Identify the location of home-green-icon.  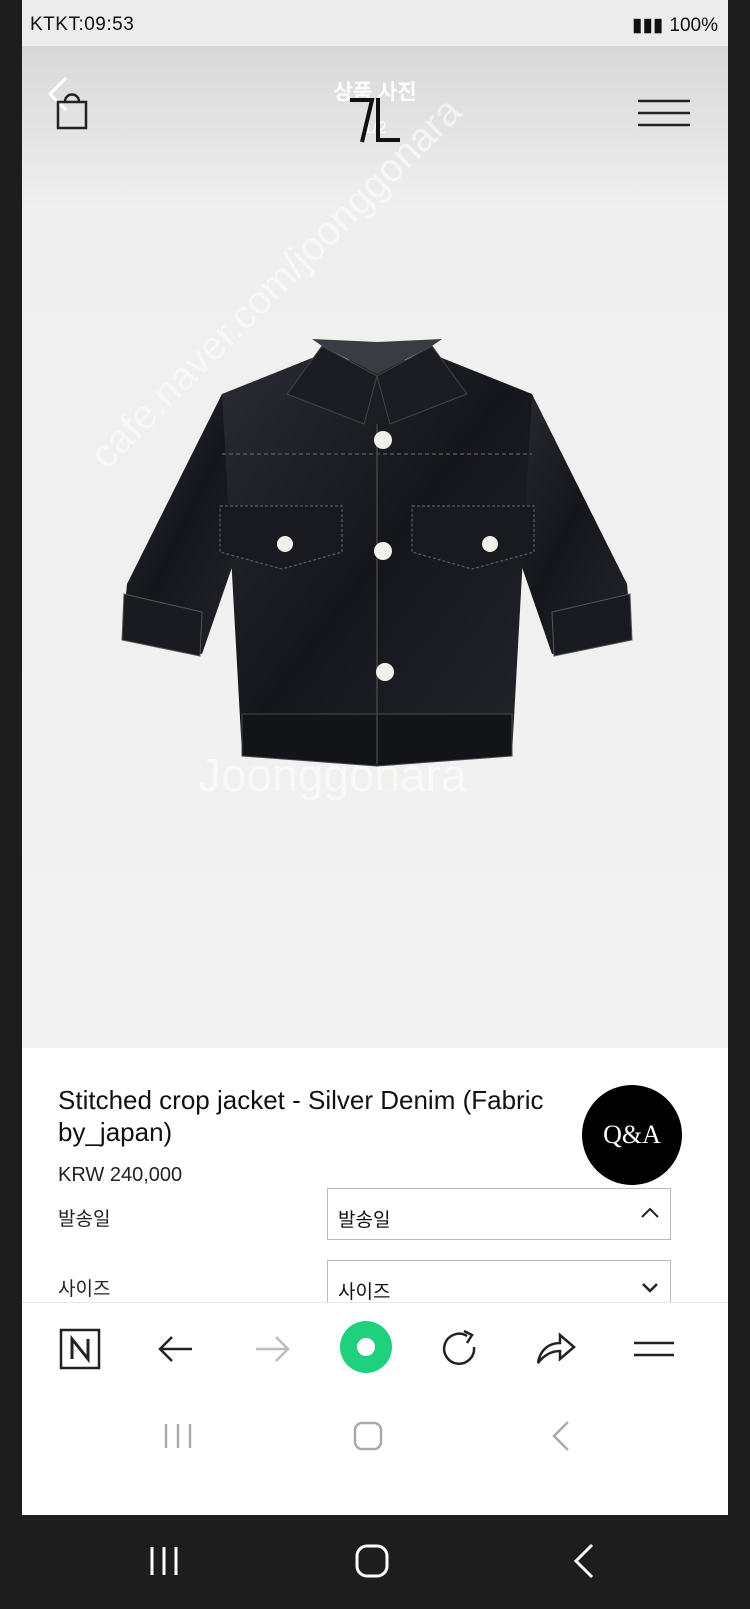
(366, 1347).